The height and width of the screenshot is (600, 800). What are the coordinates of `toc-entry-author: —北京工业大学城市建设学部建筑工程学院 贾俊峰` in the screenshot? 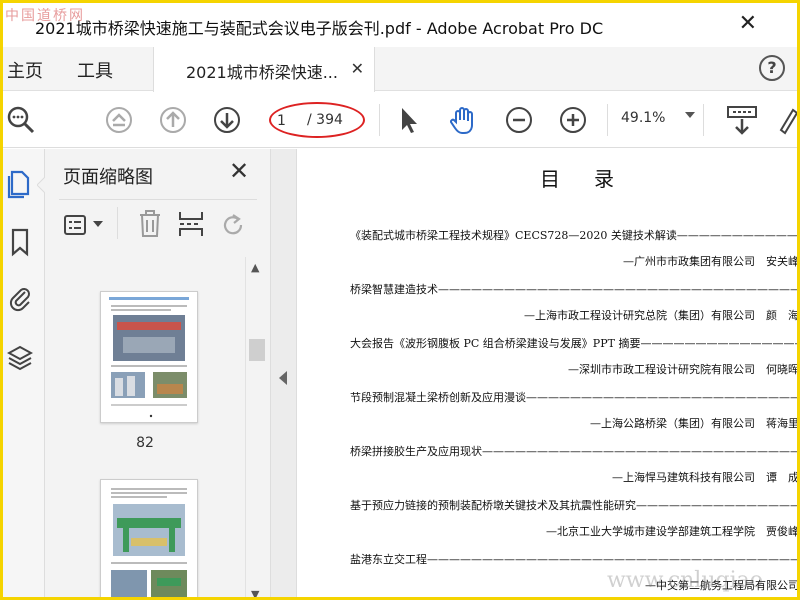 It's located at (671, 531).